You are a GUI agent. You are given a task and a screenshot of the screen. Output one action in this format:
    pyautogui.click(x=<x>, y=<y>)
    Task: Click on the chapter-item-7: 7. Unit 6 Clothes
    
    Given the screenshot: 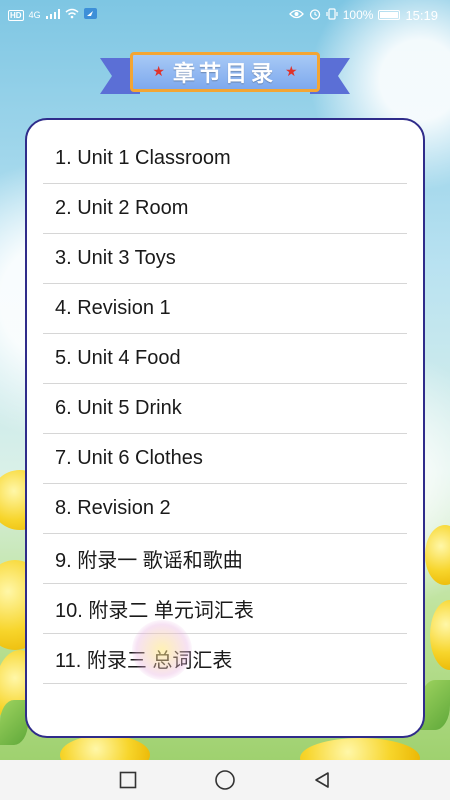 What is the action you would take?
    pyautogui.click(x=225, y=459)
    